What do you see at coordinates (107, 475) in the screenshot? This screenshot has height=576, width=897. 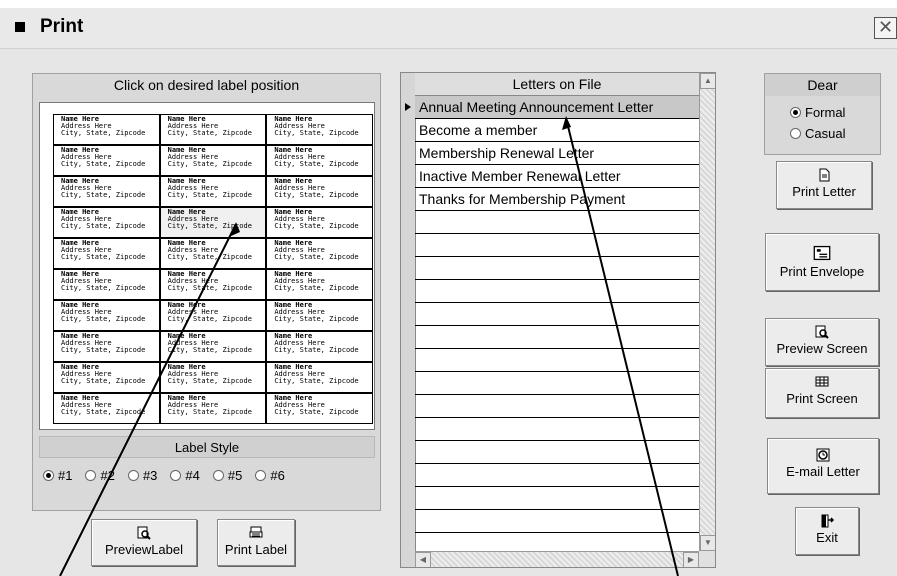 I see `label-style-text: #2` at bounding box center [107, 475].